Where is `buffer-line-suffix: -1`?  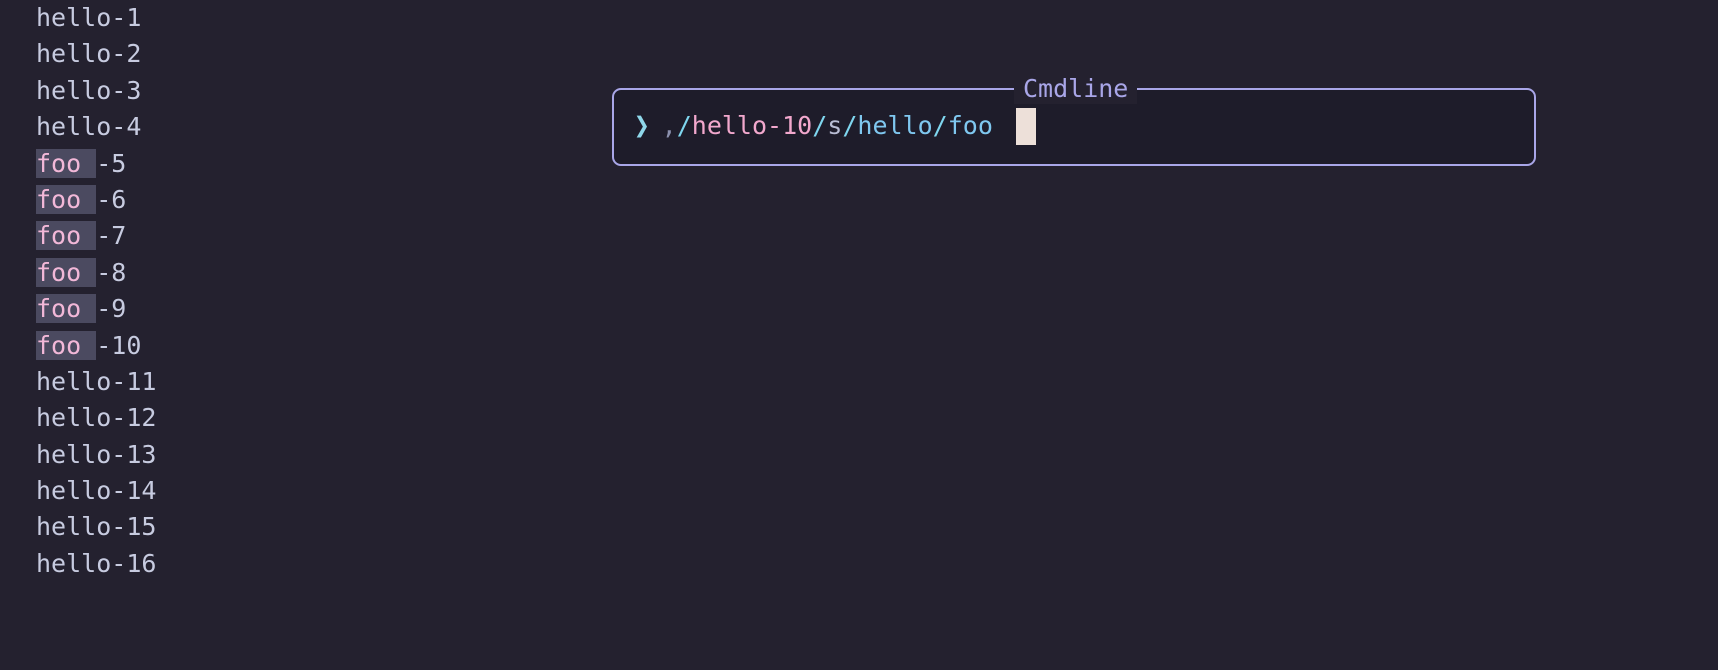 buffer-line-suffix: -1 is located at coordinates (126, 17).